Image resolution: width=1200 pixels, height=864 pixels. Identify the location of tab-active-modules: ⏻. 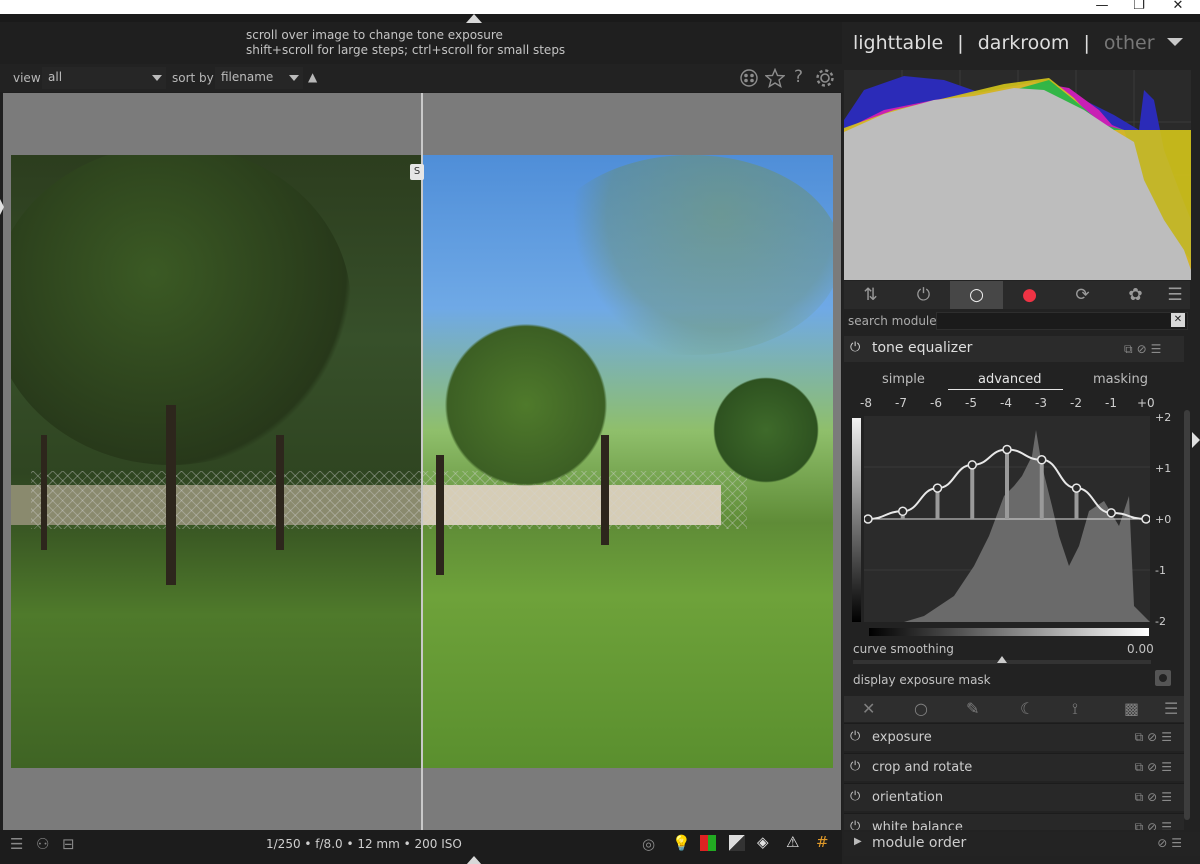
(923, 295).